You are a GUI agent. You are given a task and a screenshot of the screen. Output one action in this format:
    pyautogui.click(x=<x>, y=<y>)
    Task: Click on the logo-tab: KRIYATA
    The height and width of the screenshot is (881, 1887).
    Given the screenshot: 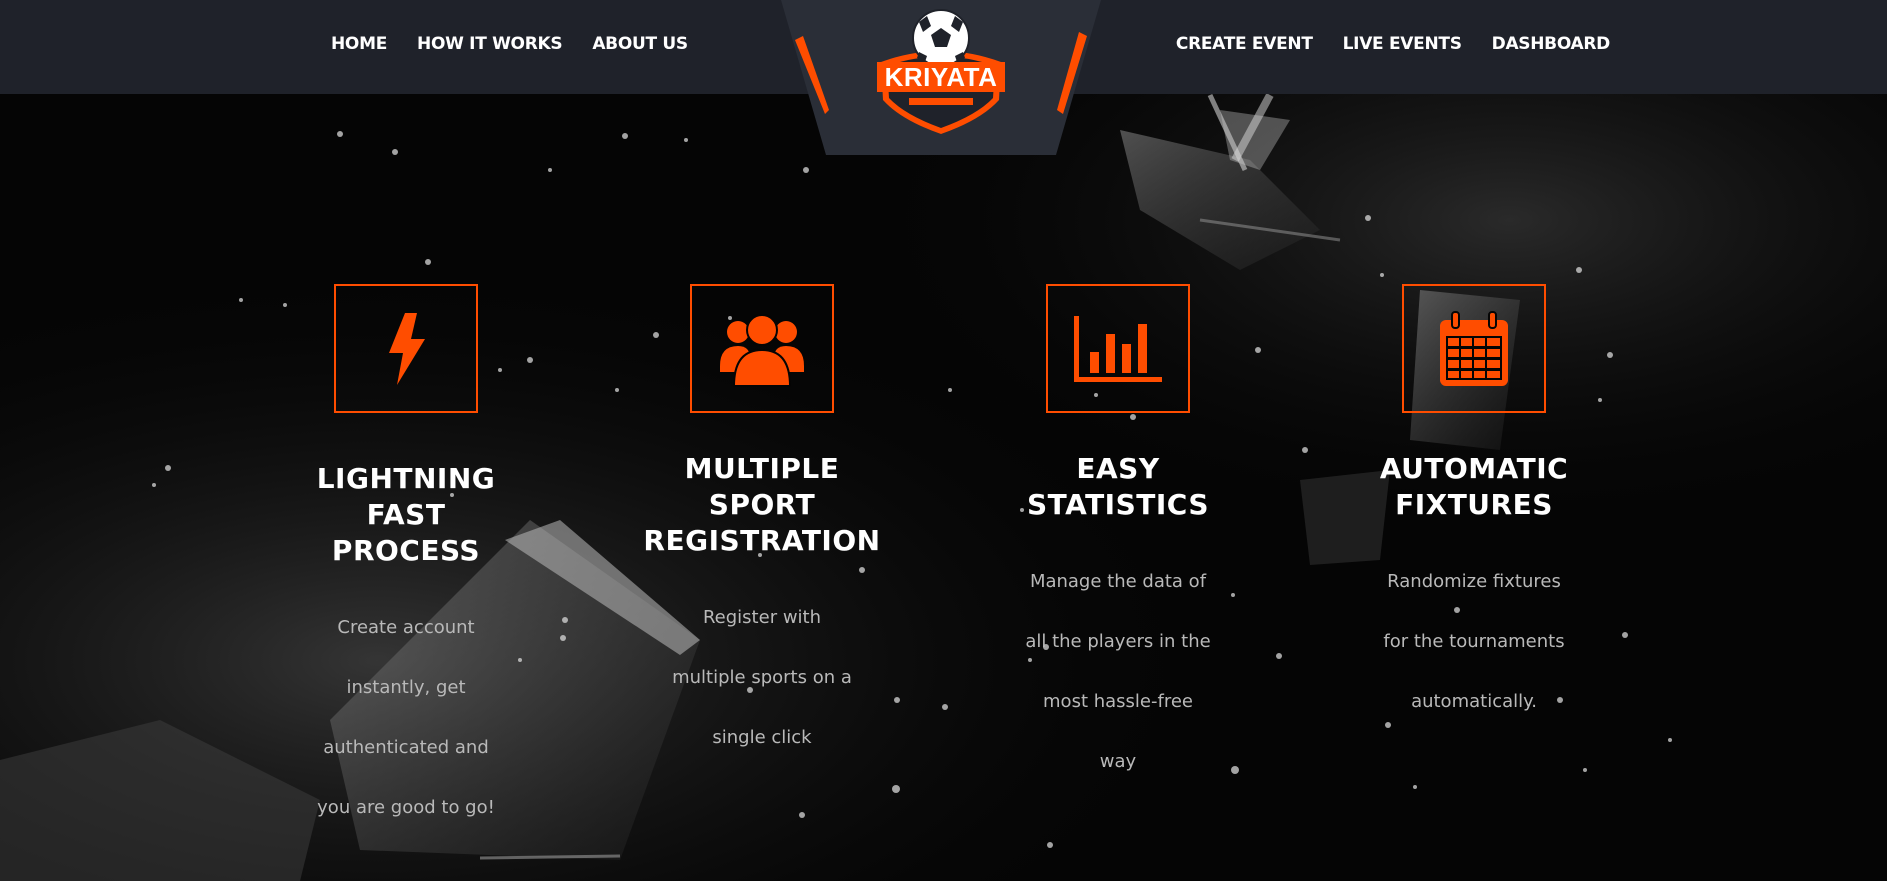 What is the action you would take?
    pyautogui.click(x=941, y=77)
    